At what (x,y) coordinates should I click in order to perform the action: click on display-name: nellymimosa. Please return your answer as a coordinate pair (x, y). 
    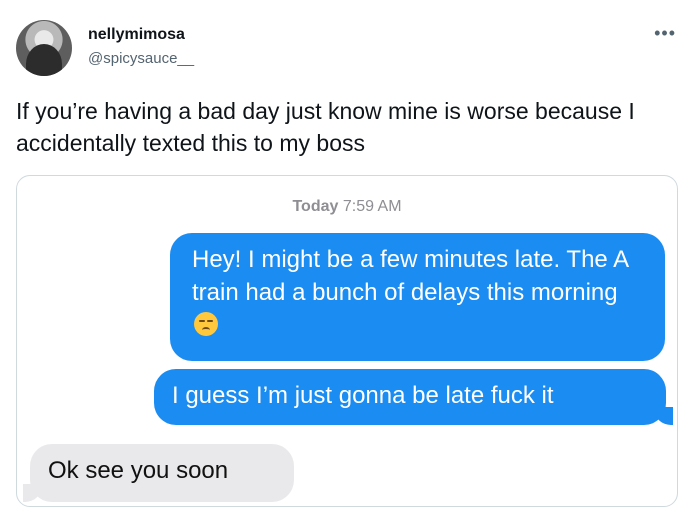
    Looking at the image, I should click on (136, 35).